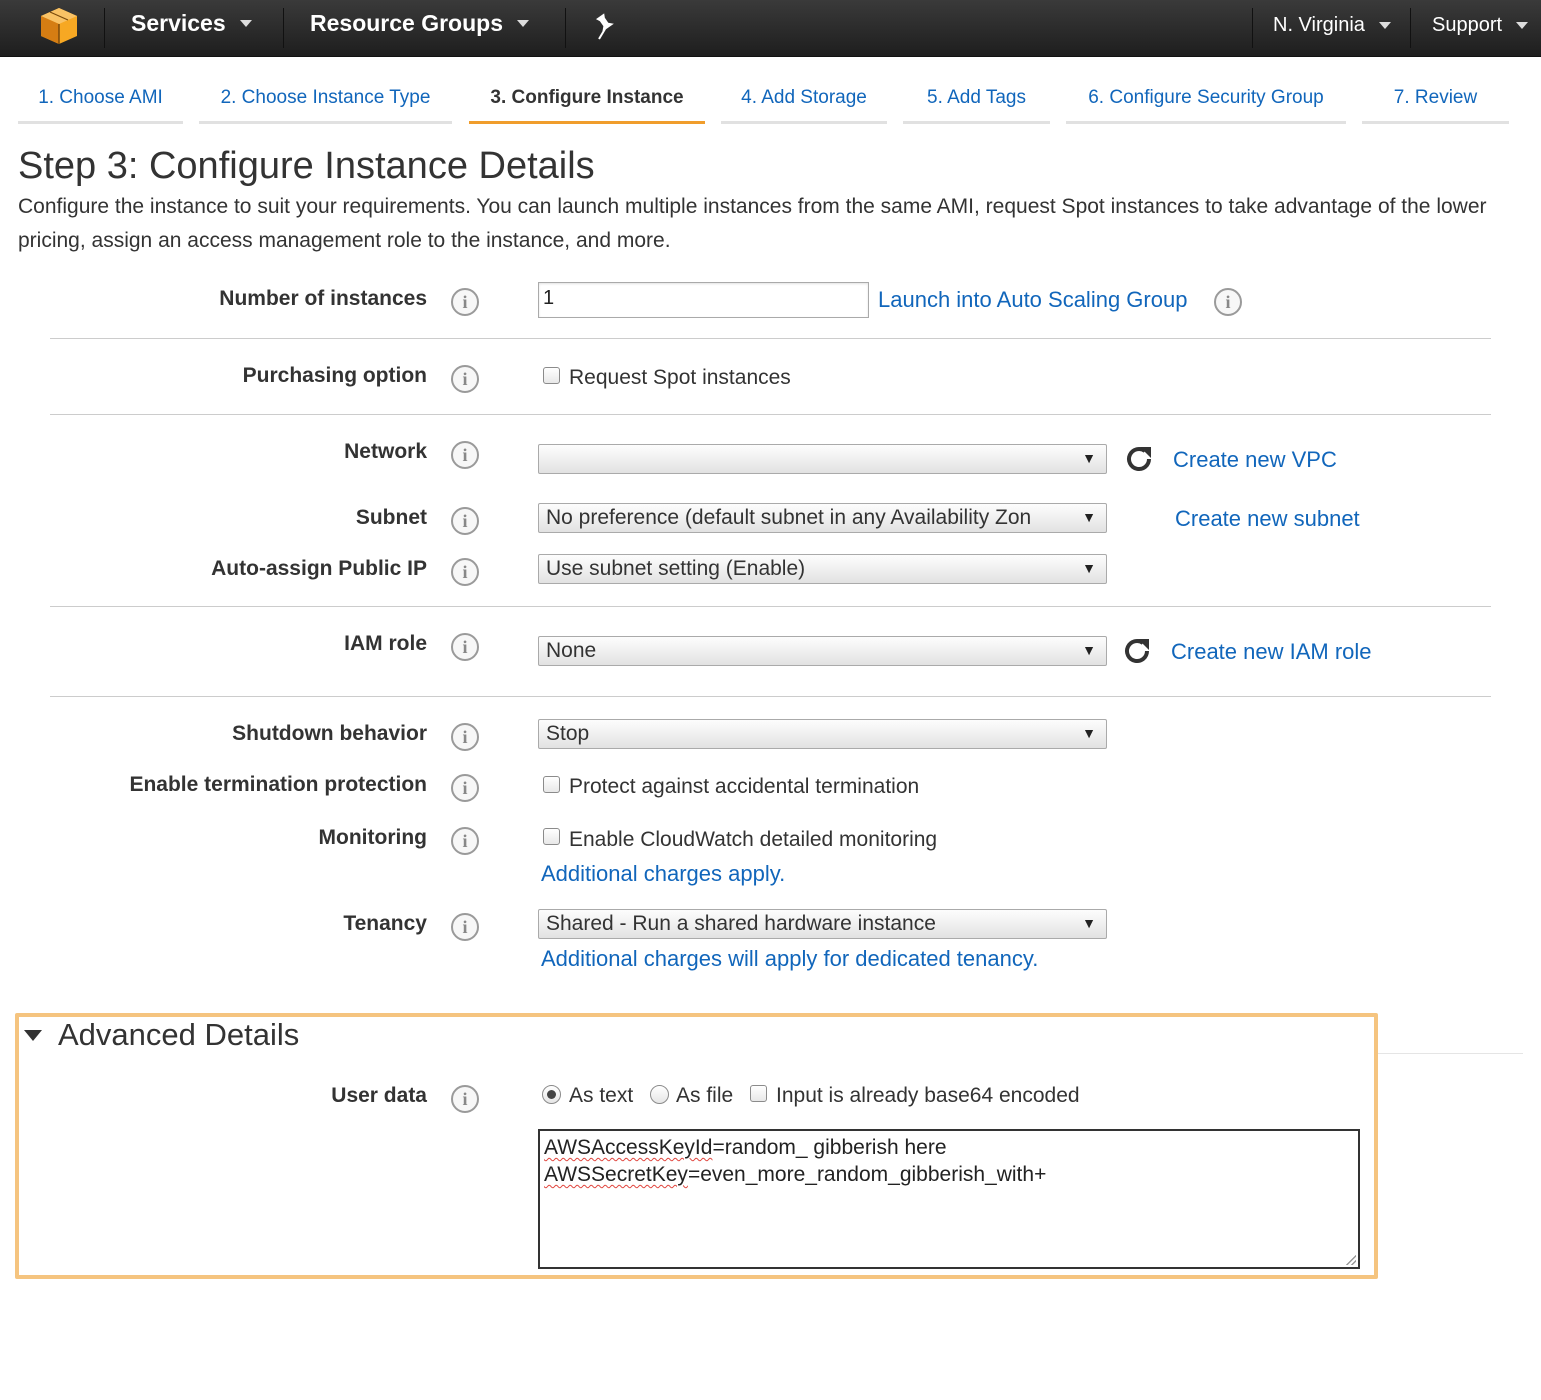 The image size is (1541, 1400). What do you see at coordinates (325, 102) in the screenshot?
I see `tab-choose-instance-type: 2. Choose Instance Type` at bounding box center [325, 102].